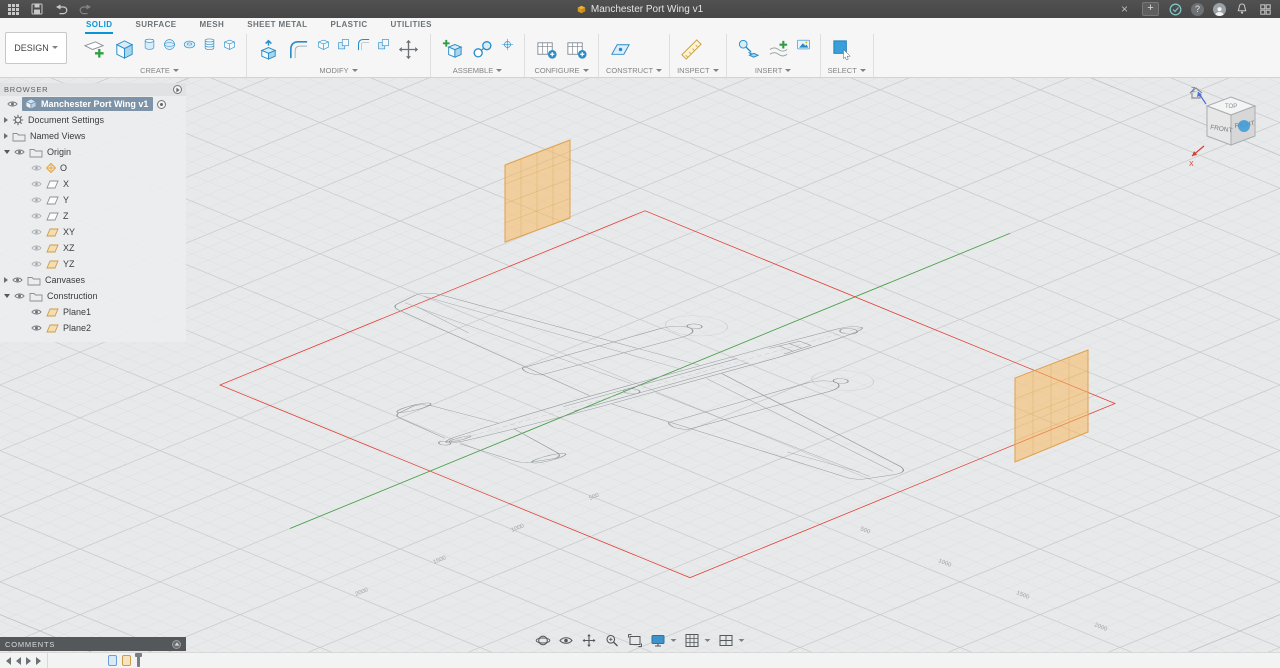 The image size is (1280, 668). Describe the element at coordinates (93, 644) in the screenshot. I see `comments-bar: COMMENTS` at that location.